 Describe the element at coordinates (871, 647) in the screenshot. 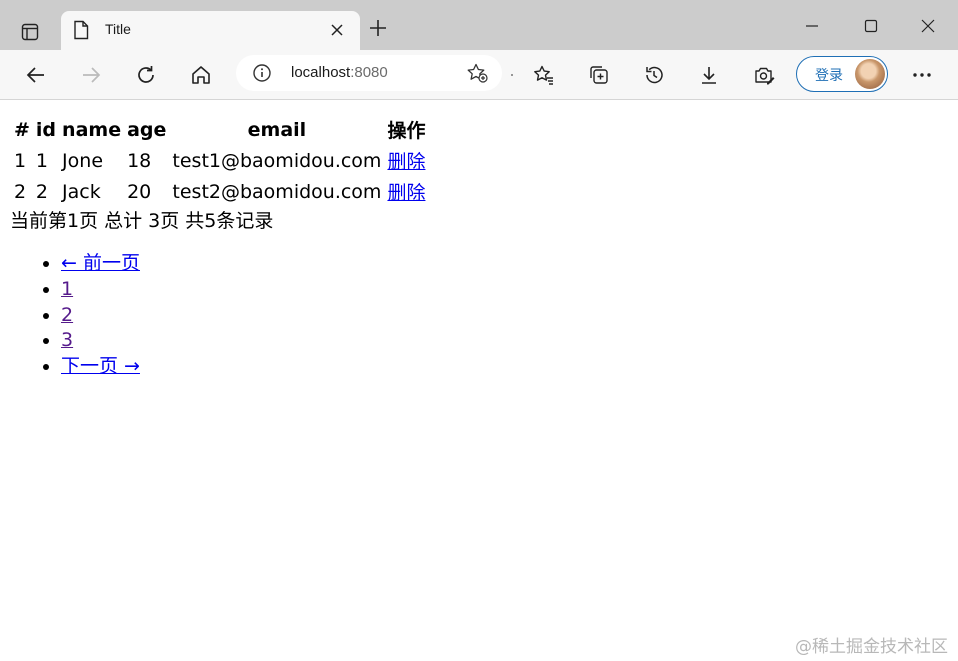

I see `watermark-text: @稀土掘金技术社区` at that location.